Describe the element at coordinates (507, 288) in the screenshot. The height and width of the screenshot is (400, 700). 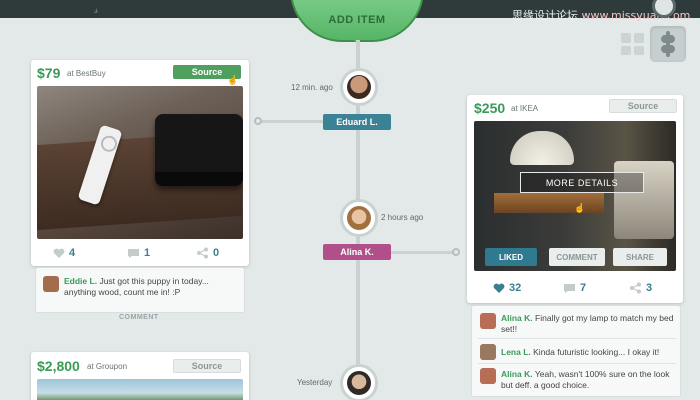
I see `like-count: 32` at that location.